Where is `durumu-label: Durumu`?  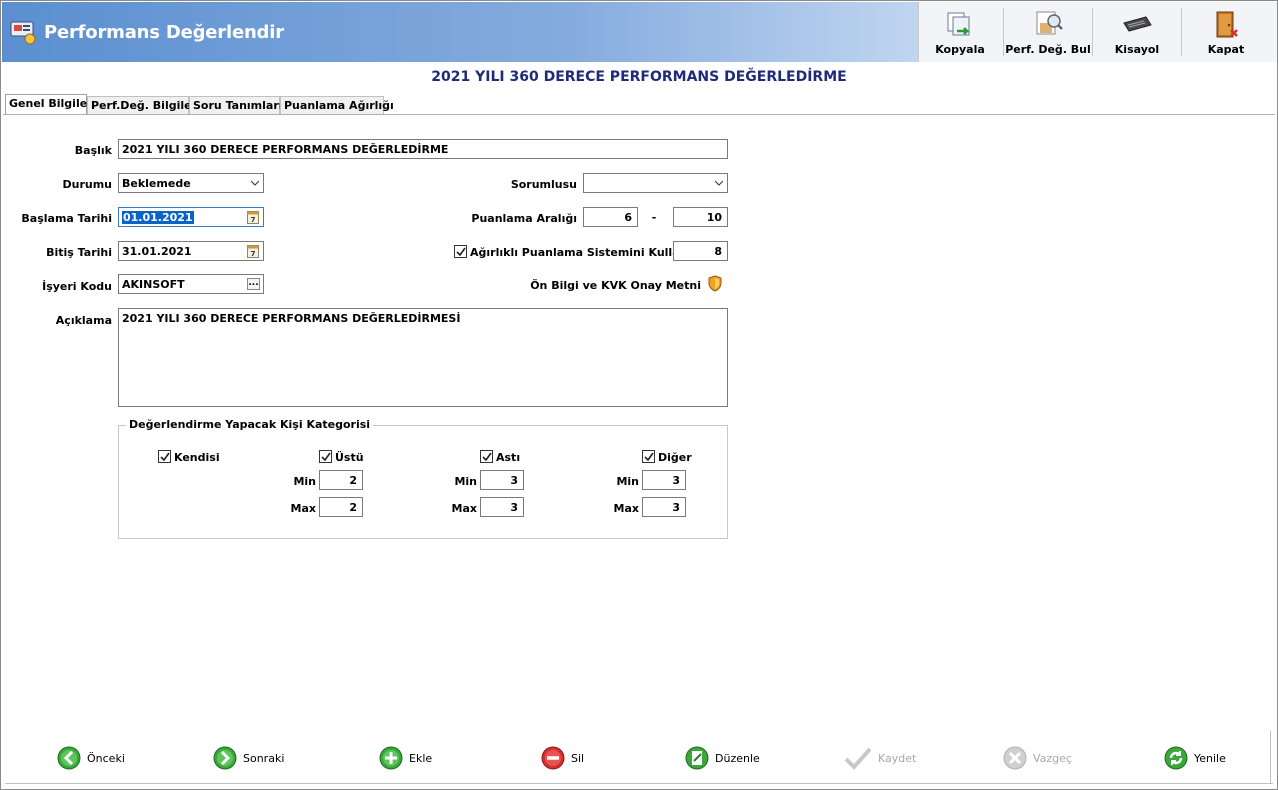 durumu-label: Durumu is located at coordinates (87, 184).